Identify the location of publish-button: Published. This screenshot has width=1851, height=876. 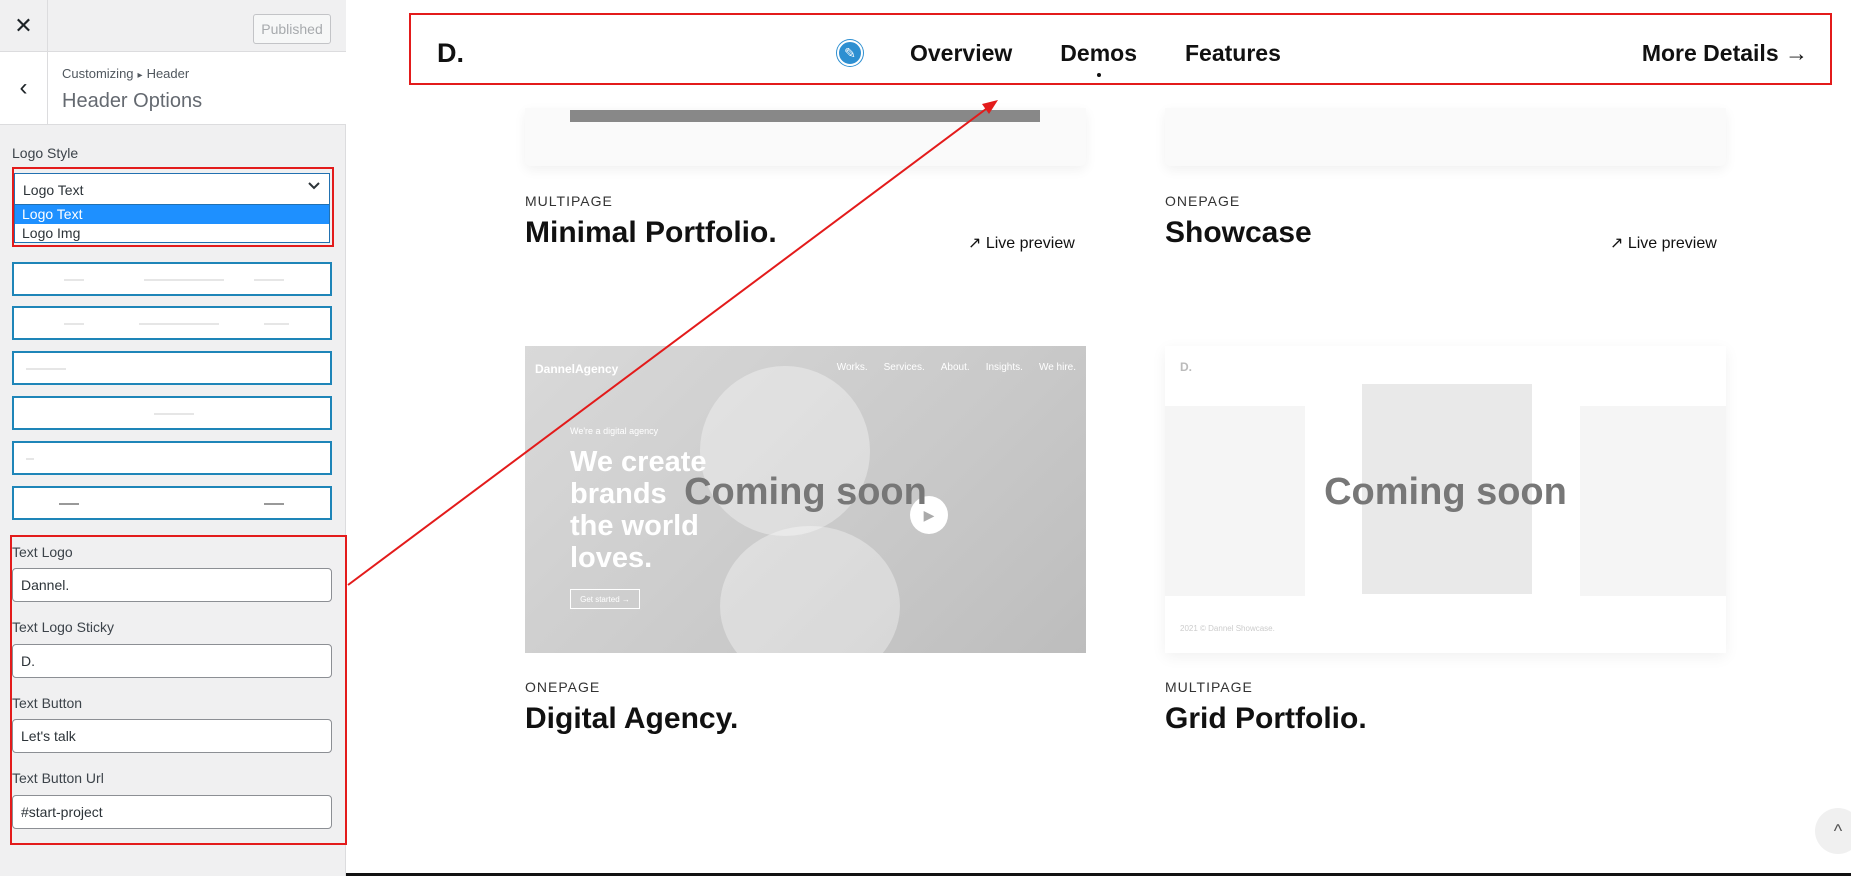
(292, 29).